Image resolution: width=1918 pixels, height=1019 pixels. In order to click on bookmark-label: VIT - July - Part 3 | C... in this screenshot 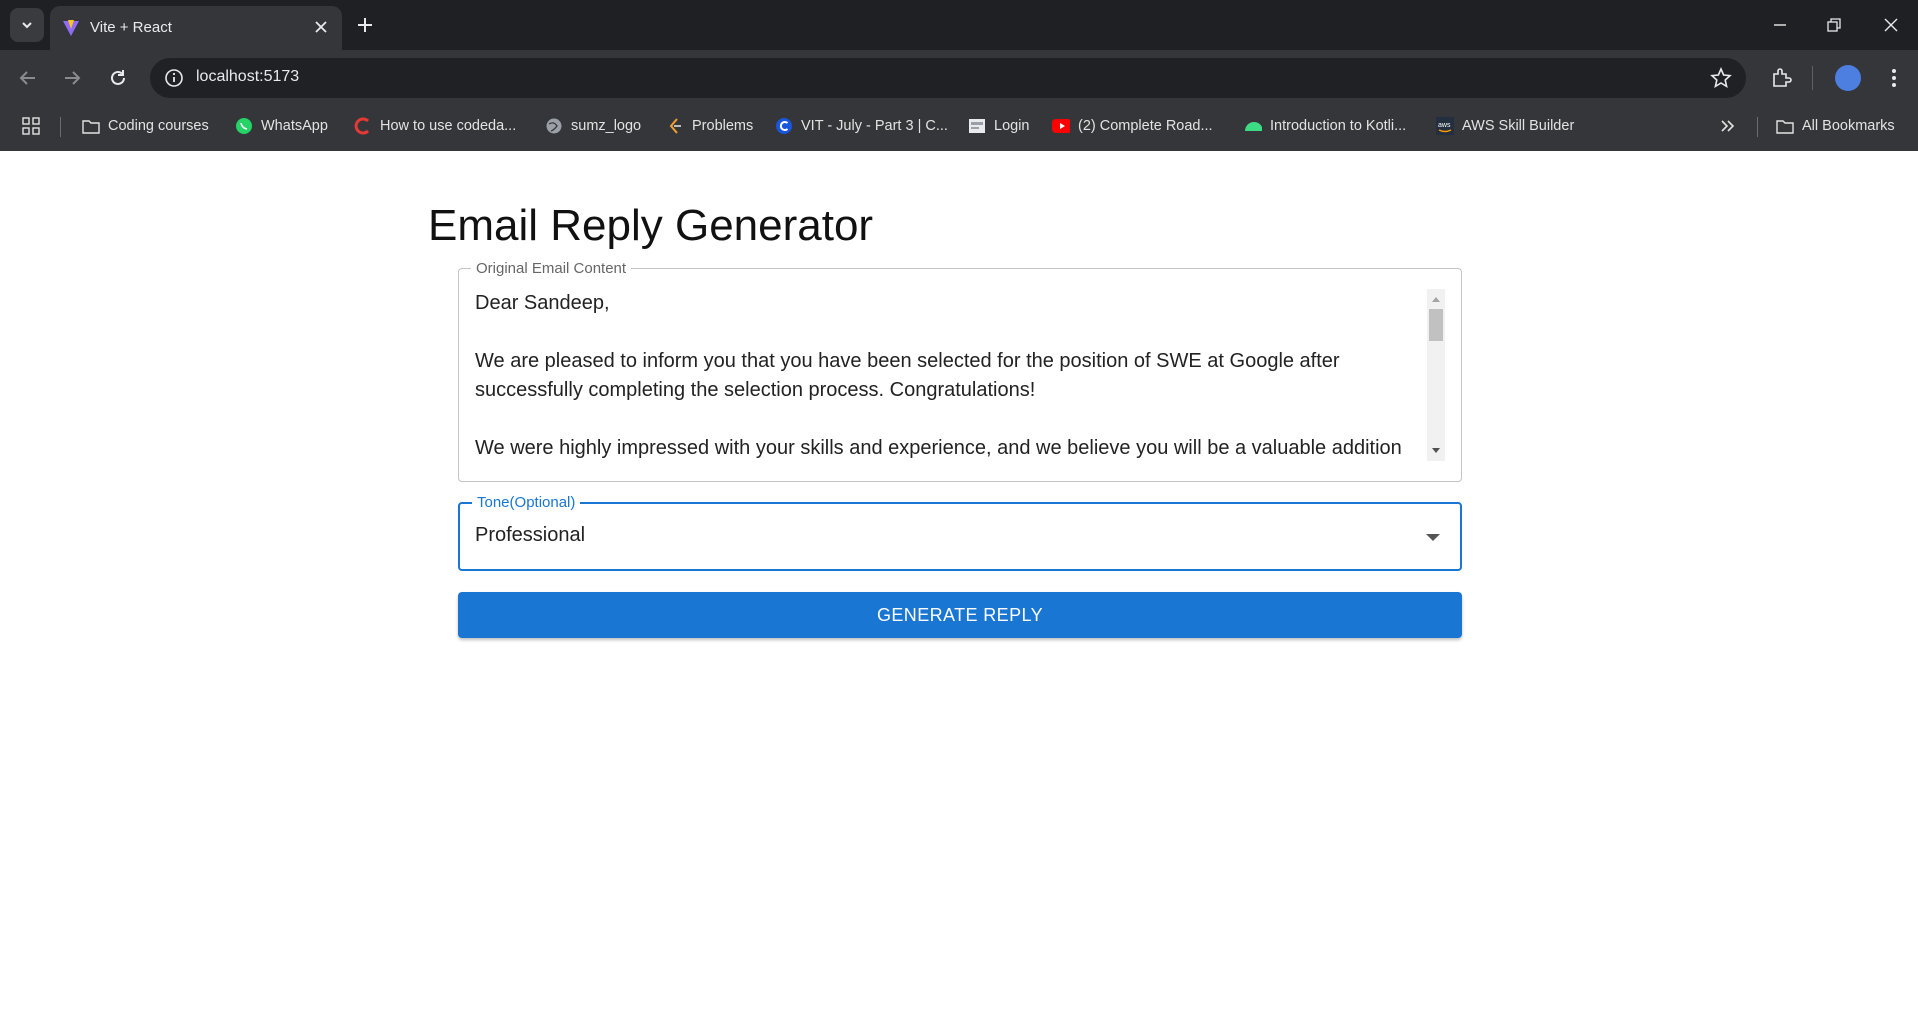, I will do `click(874, 126)`.